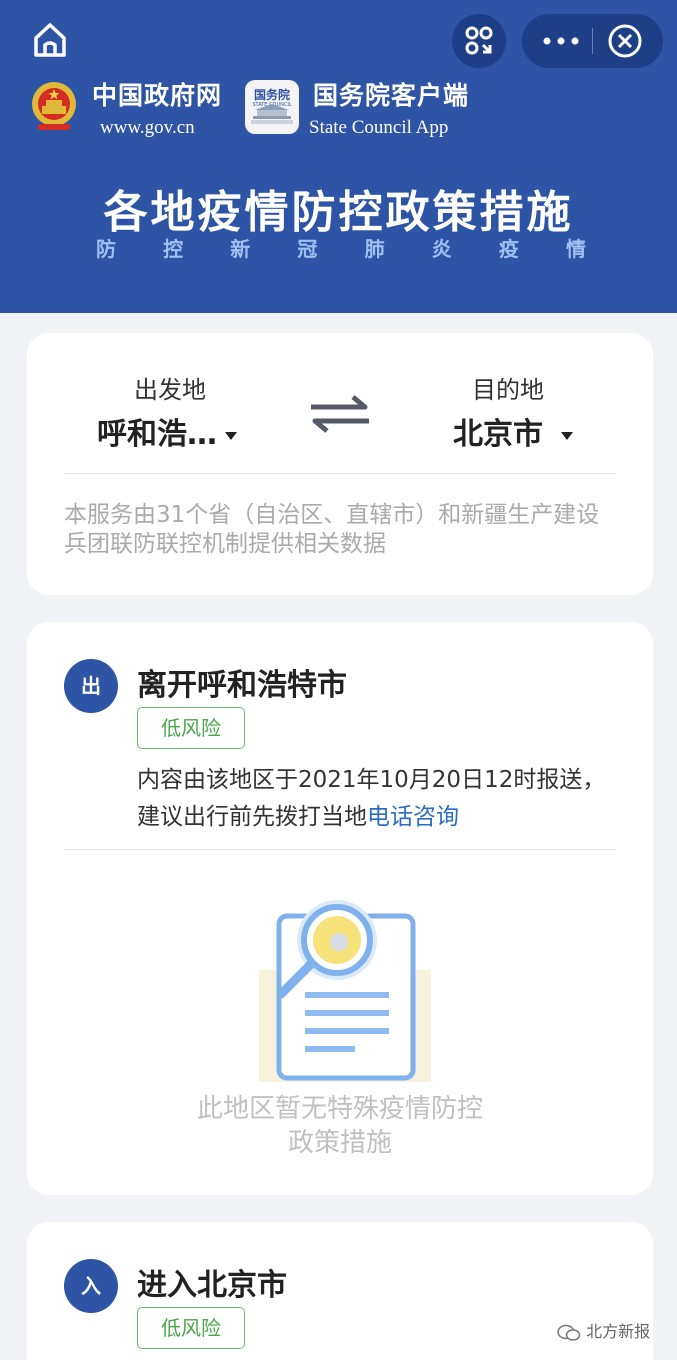  Describe the element at coordinates (106, 249) in the screenshot. I see `subtitle-char: 防` at that location.